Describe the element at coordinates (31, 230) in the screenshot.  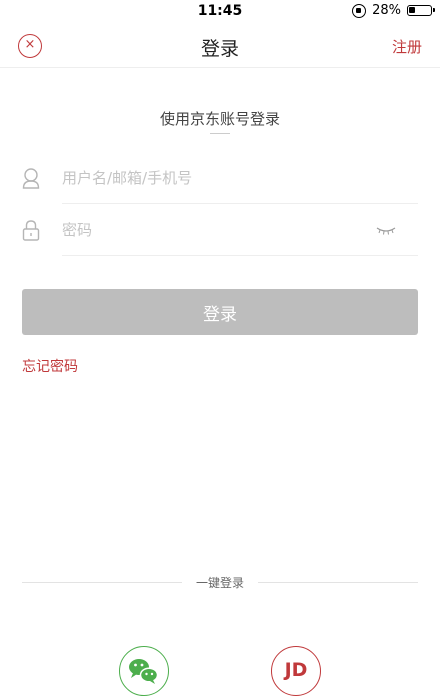
I see `lock-icon` at that location.